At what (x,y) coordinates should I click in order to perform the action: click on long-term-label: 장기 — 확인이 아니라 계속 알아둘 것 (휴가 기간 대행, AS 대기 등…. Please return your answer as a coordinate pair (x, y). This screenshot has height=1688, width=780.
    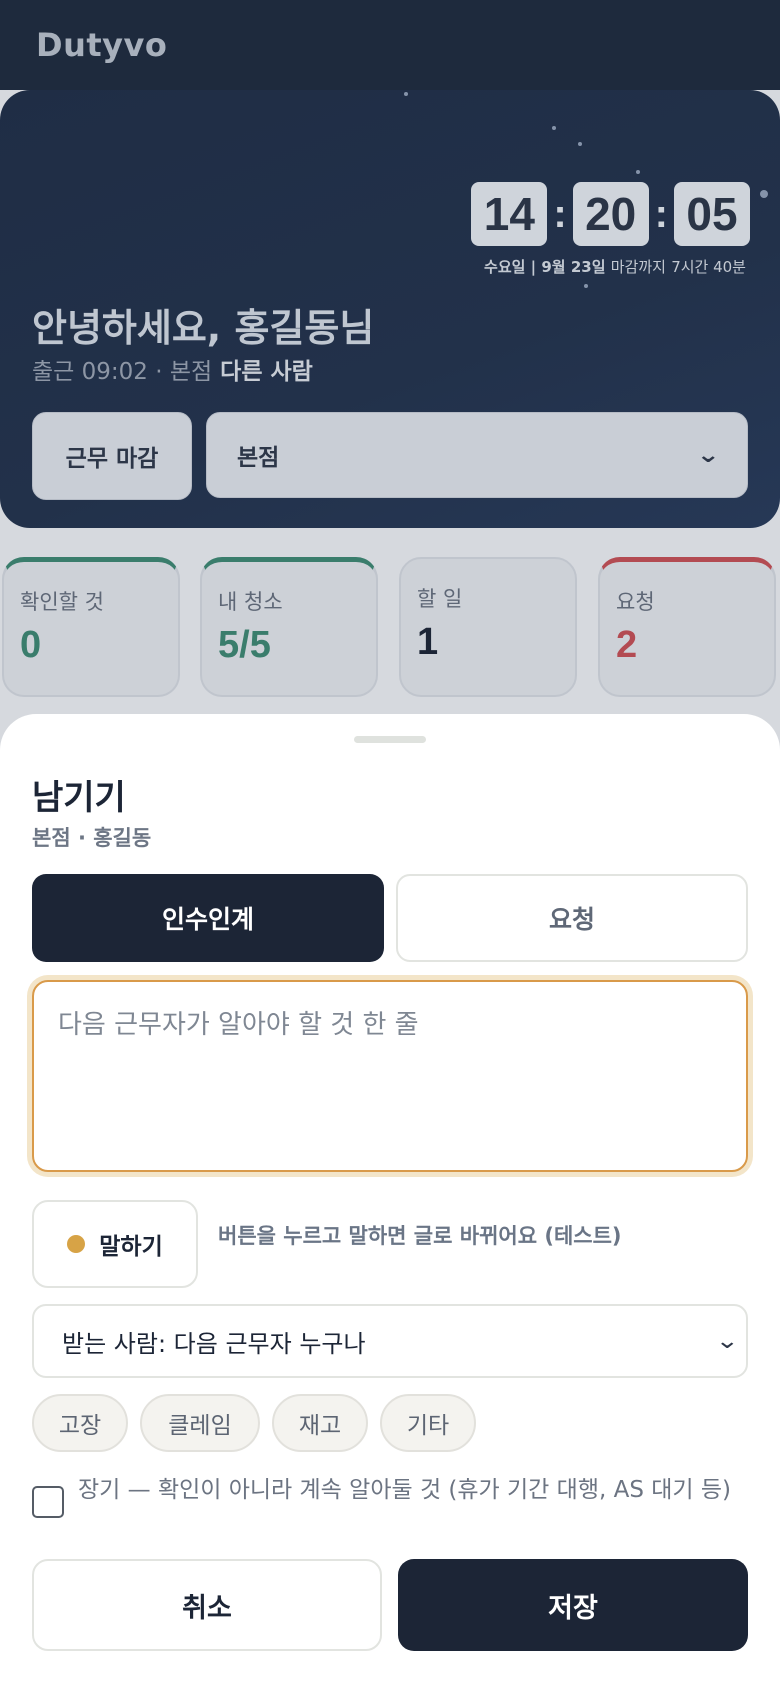
    Looking at the image, I should click on (408, 1490).